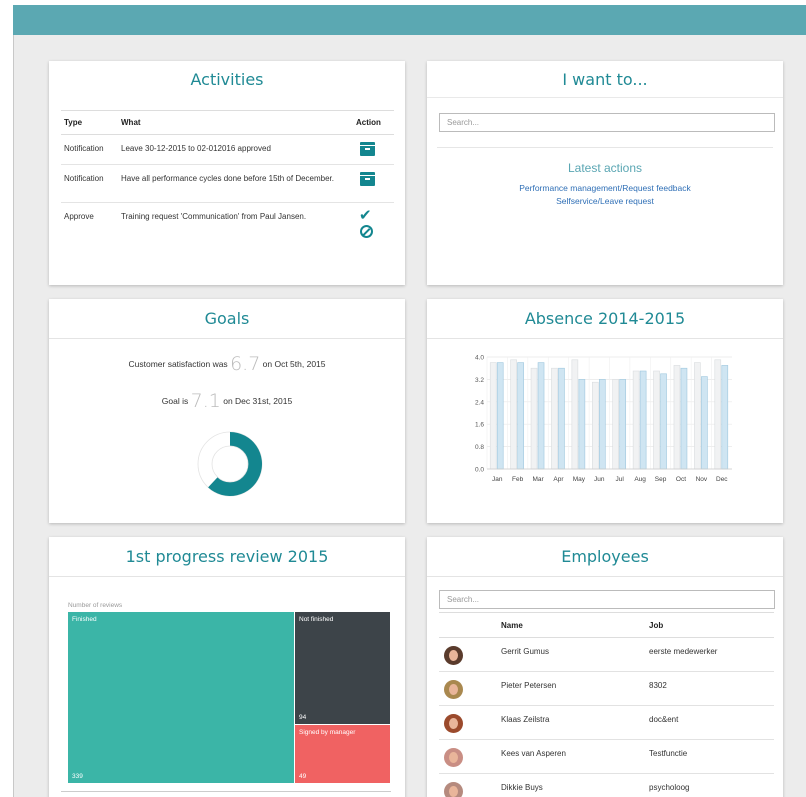 The width and height of the screenshot is (806, 797). Describe the element at coordinates (607, 122) in the screenshot. I see `i-want-to-search-input` at that location.